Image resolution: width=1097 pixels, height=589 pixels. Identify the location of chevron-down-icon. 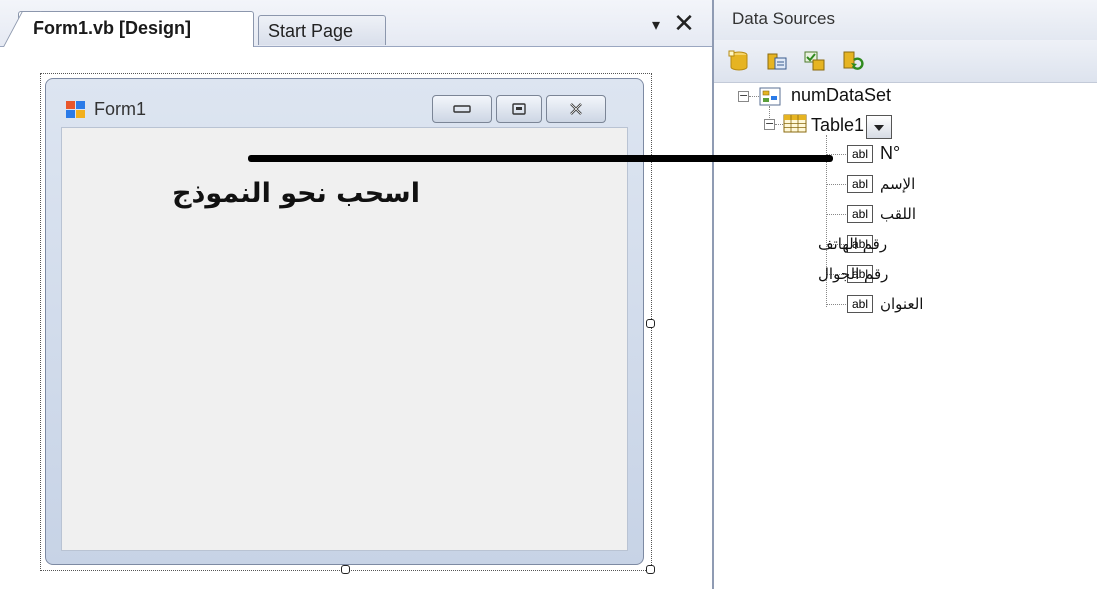
(879, 128).